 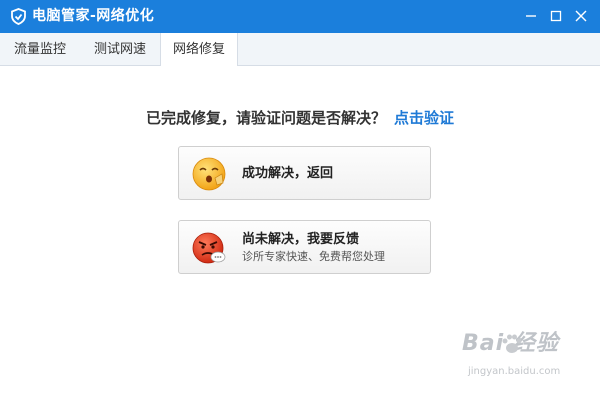 What do you see at coordinates (40, 49) in the screenshot?
I see `tab-traffic-monitor: 流量监控` at bounding box center [40, 49].